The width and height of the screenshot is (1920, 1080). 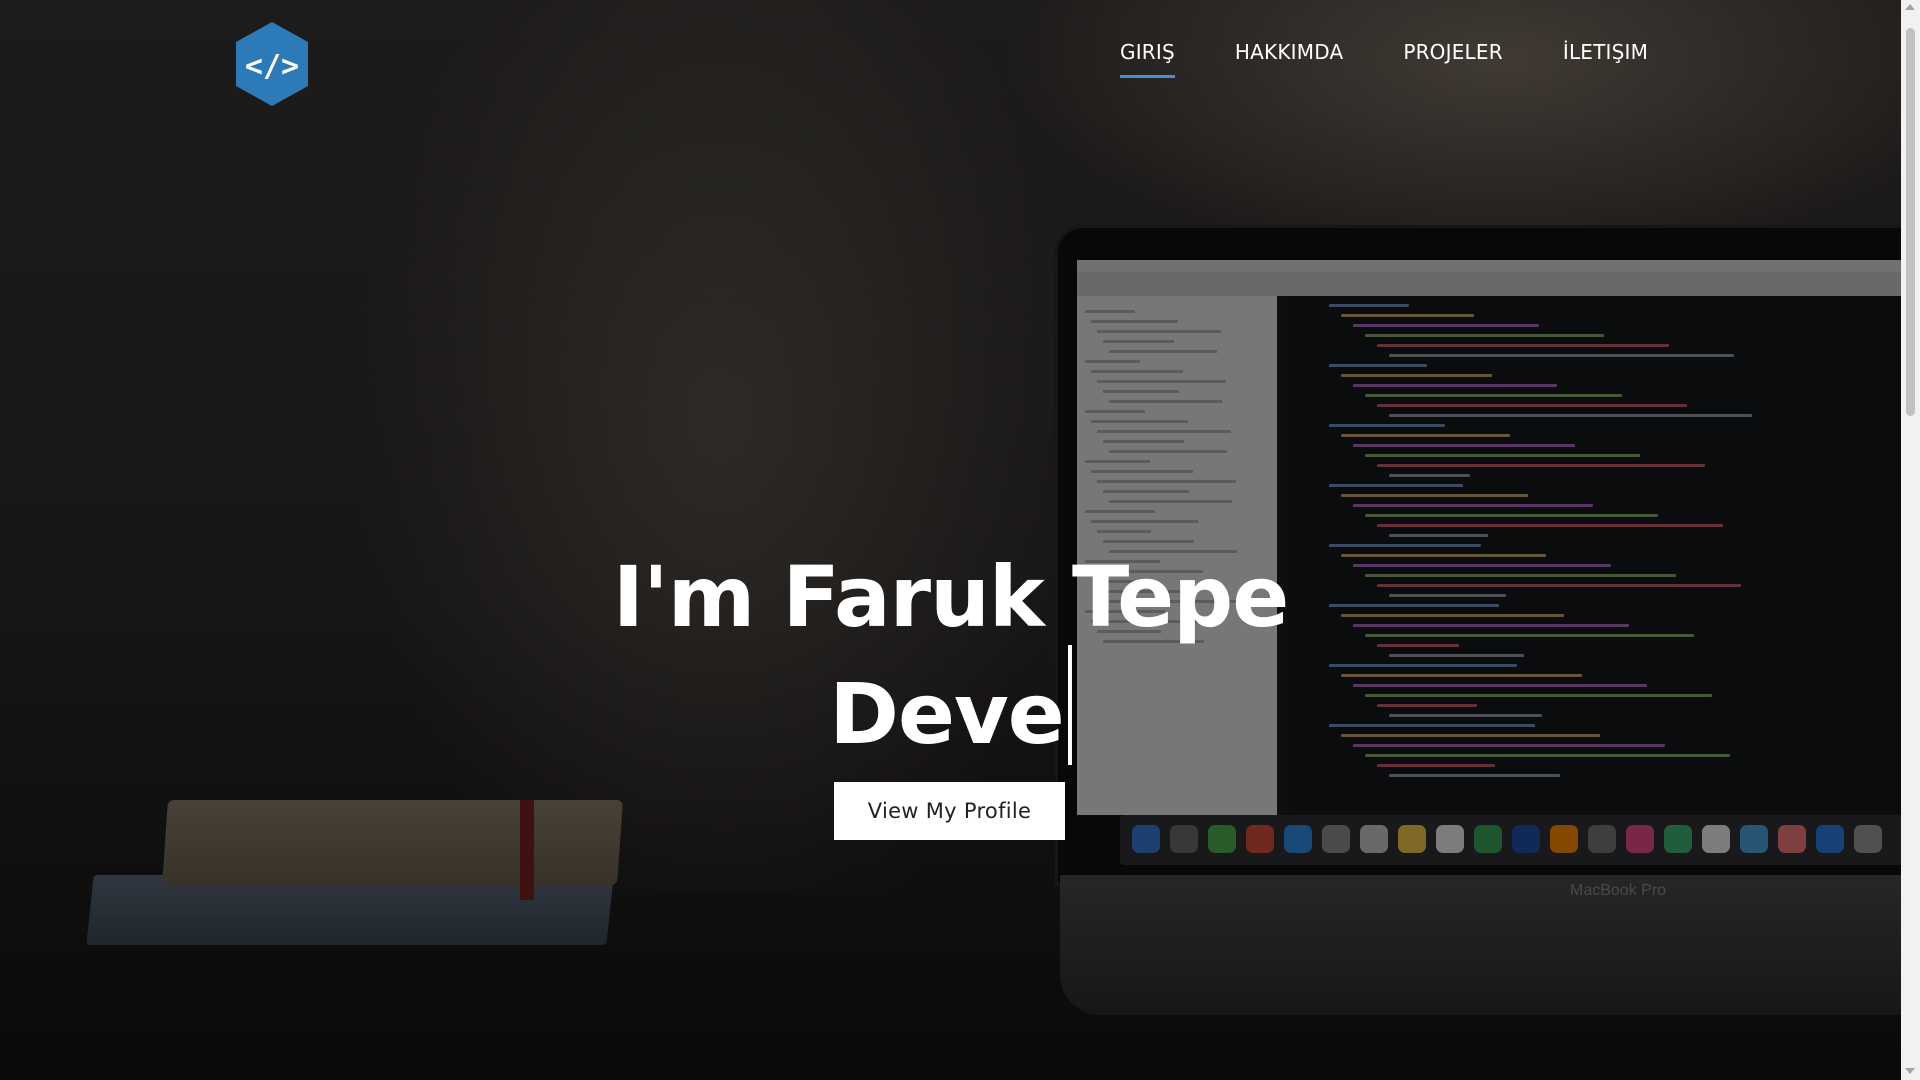 I want to click on hero-typed-text: Deve, so click(x=946, y=714).